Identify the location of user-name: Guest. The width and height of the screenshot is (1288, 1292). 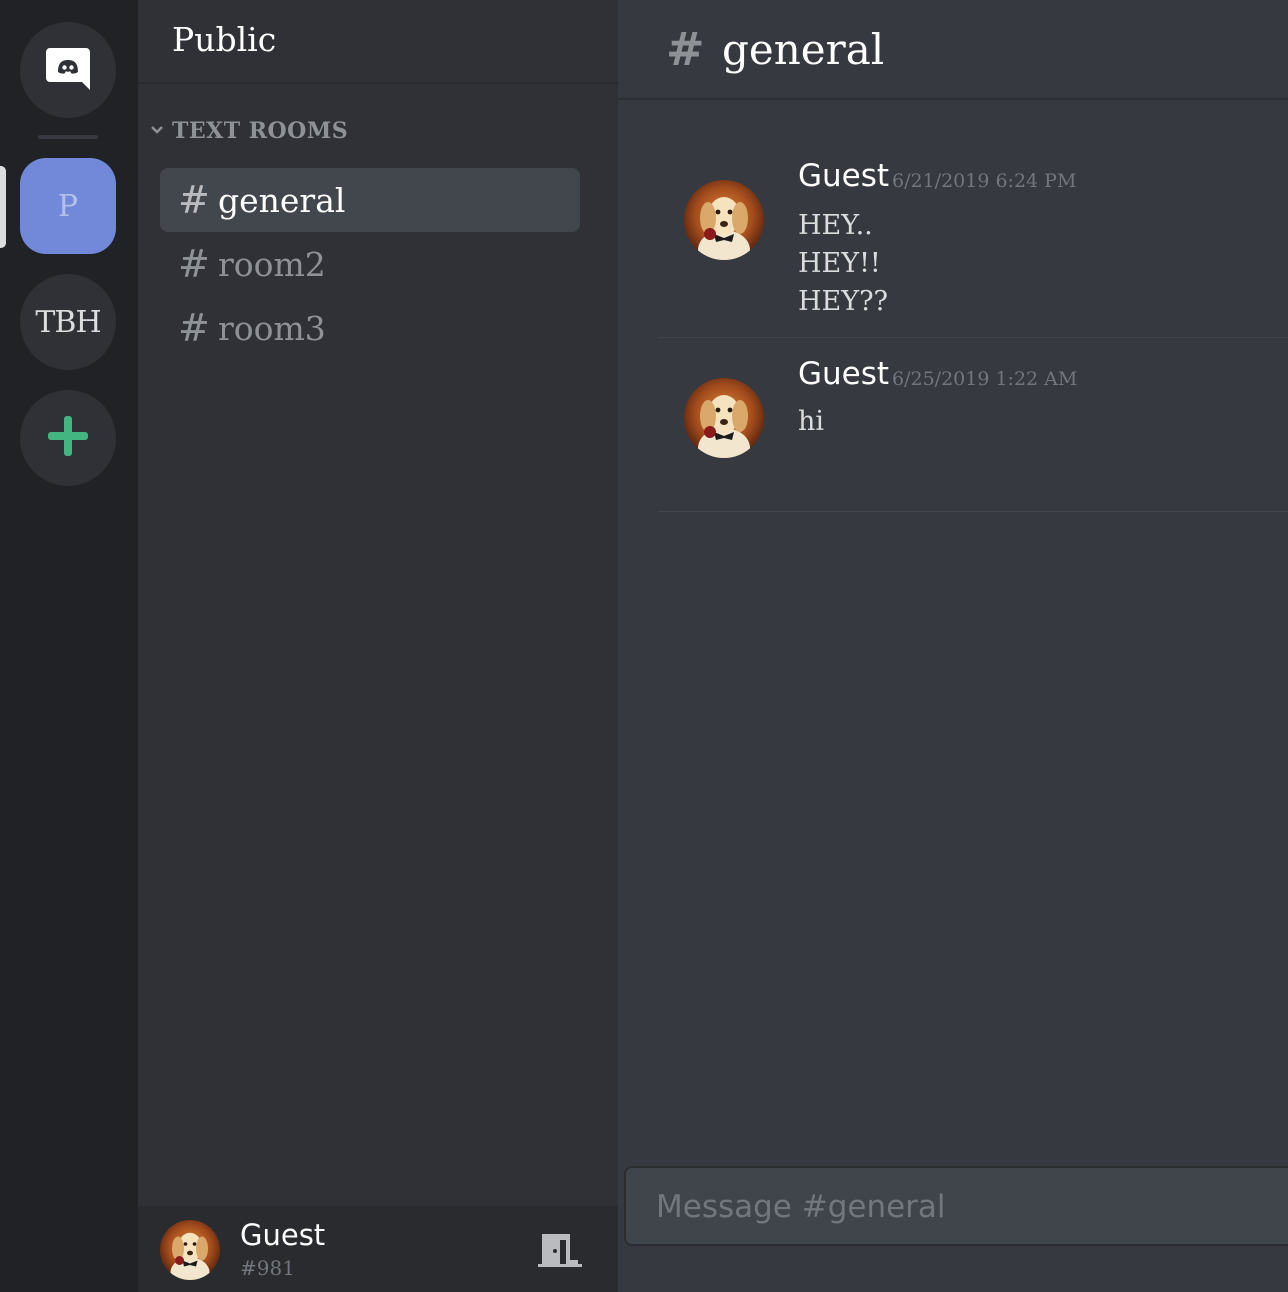
(283, 1235).